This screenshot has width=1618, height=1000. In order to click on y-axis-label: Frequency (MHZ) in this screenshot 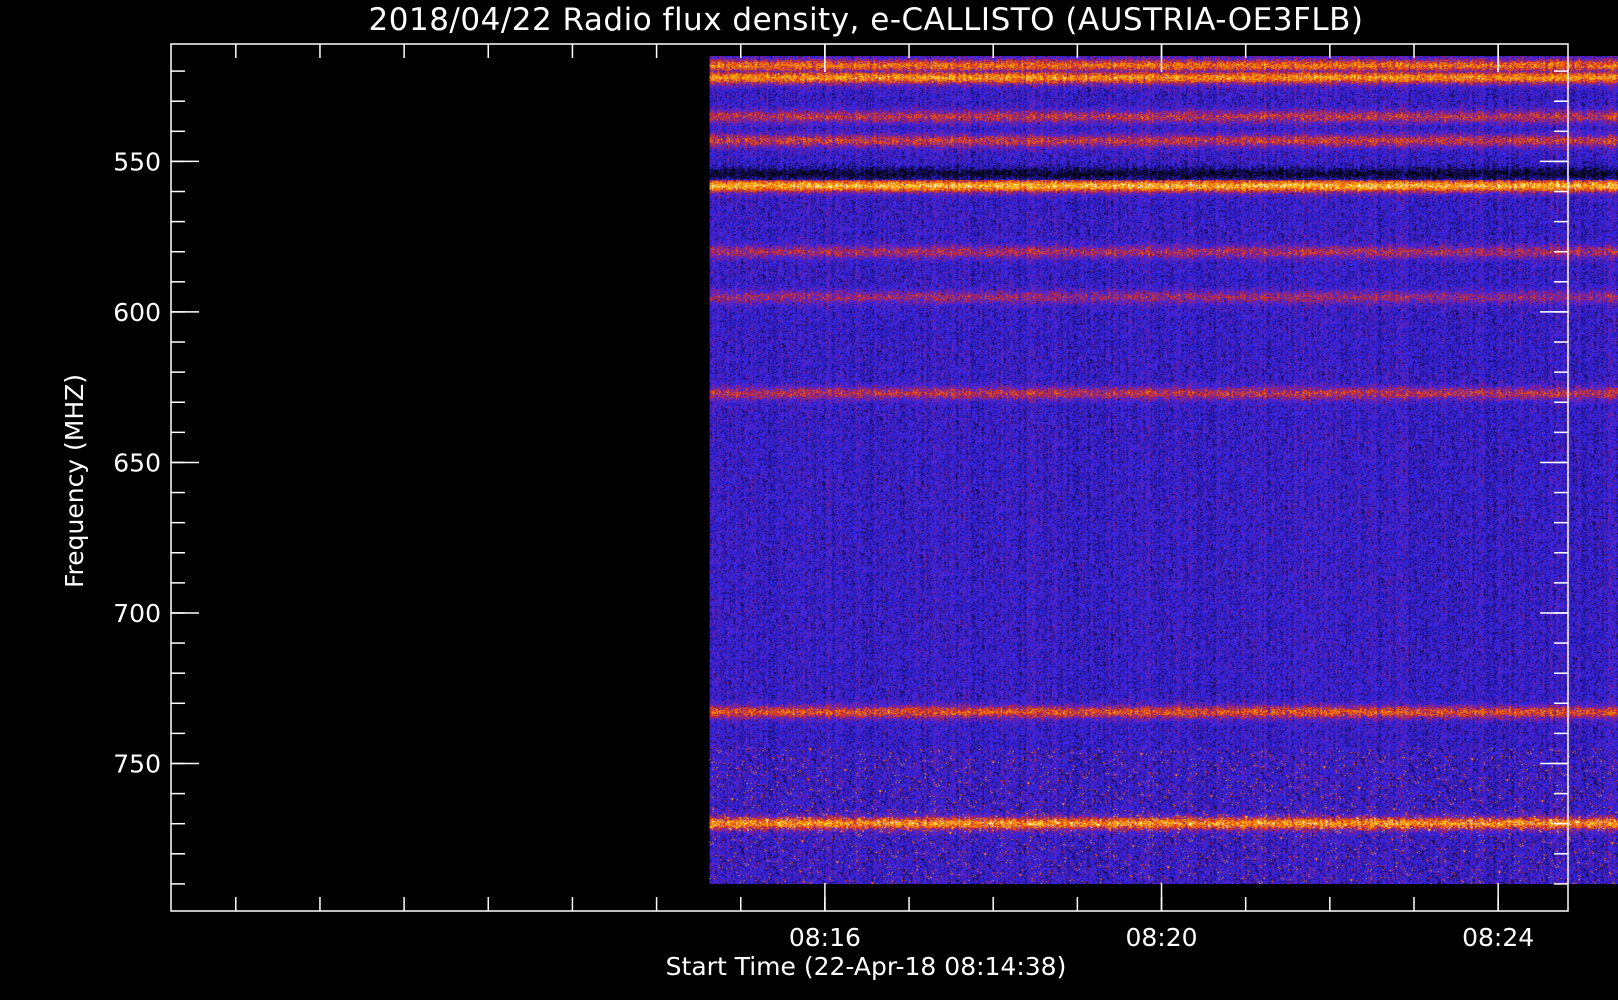, I will do `click(74, 481)`.